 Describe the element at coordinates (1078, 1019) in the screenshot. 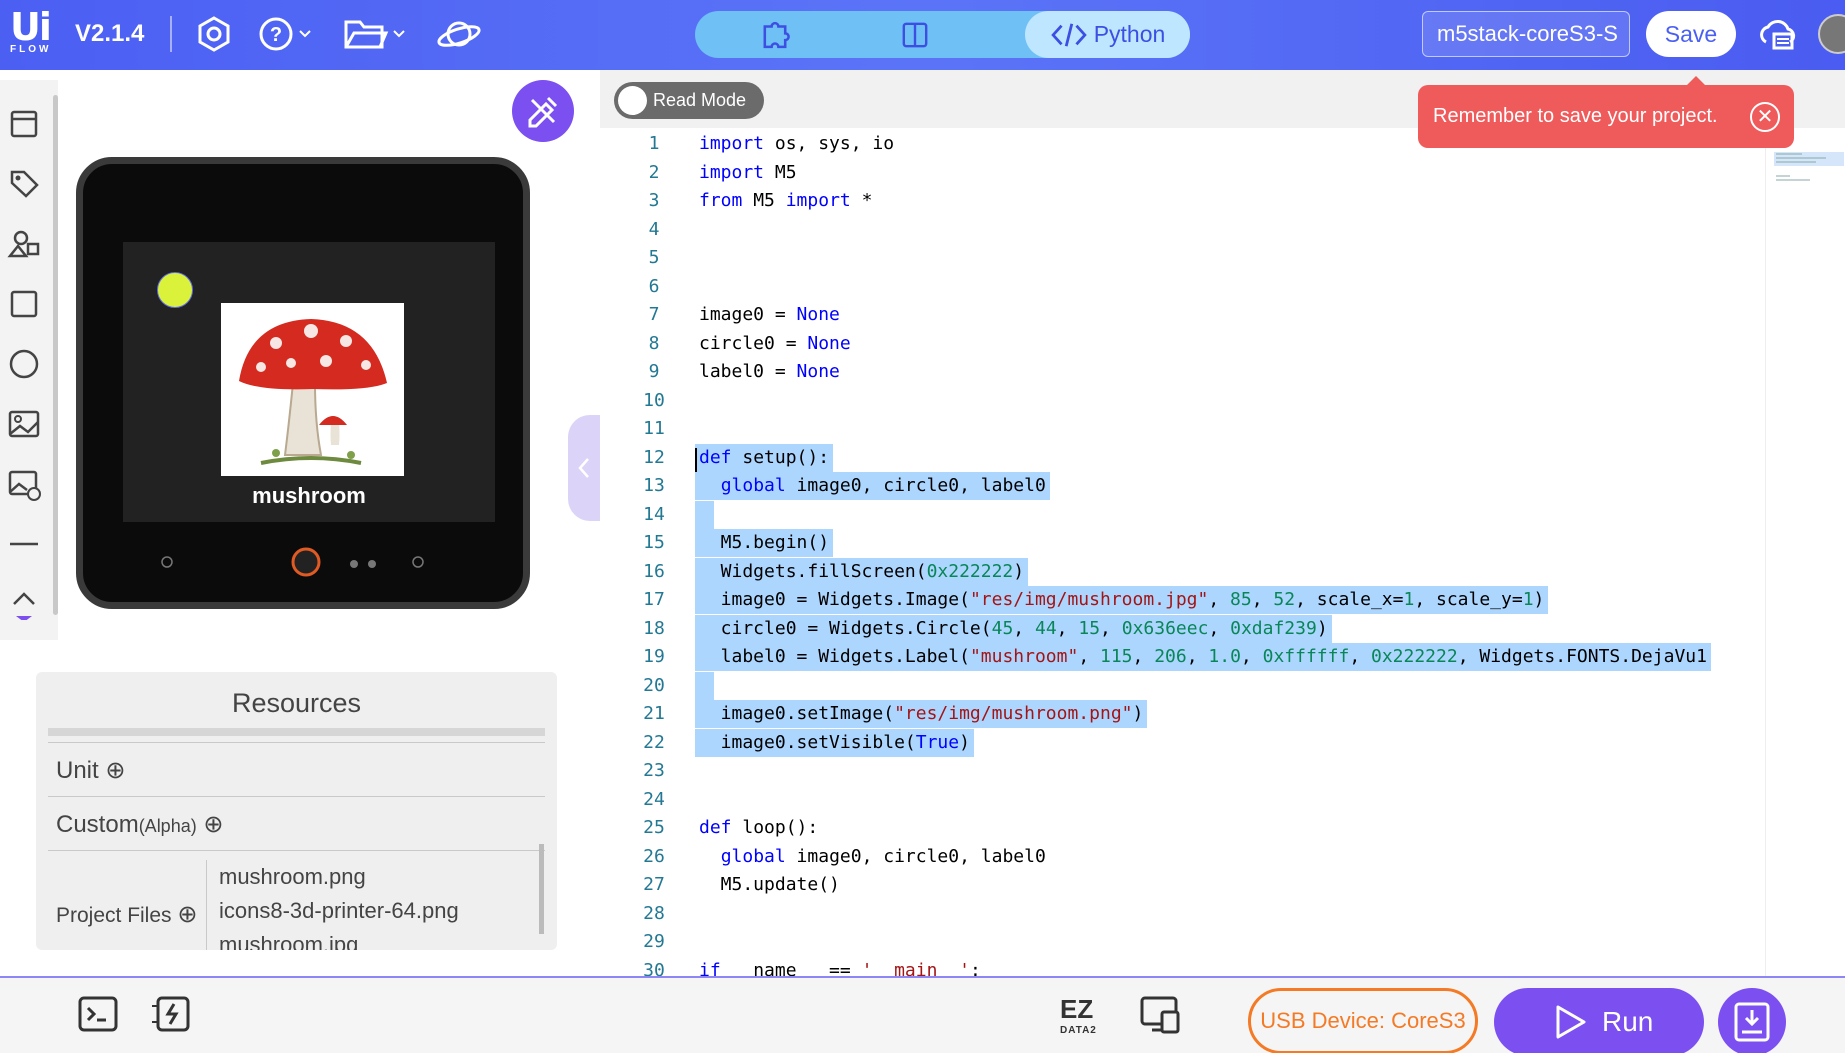

I see `ezdata-button: EZ DATA2` at that location.